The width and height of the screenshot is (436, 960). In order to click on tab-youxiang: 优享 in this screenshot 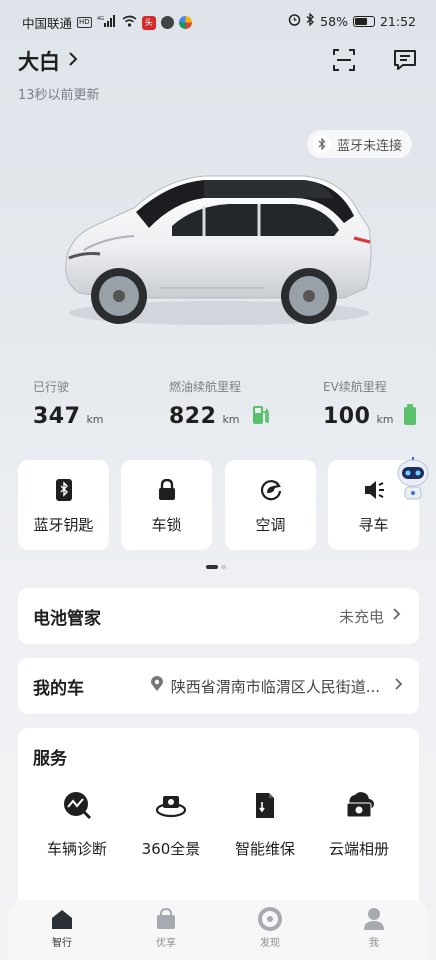, I will do `click(166, 927)`.